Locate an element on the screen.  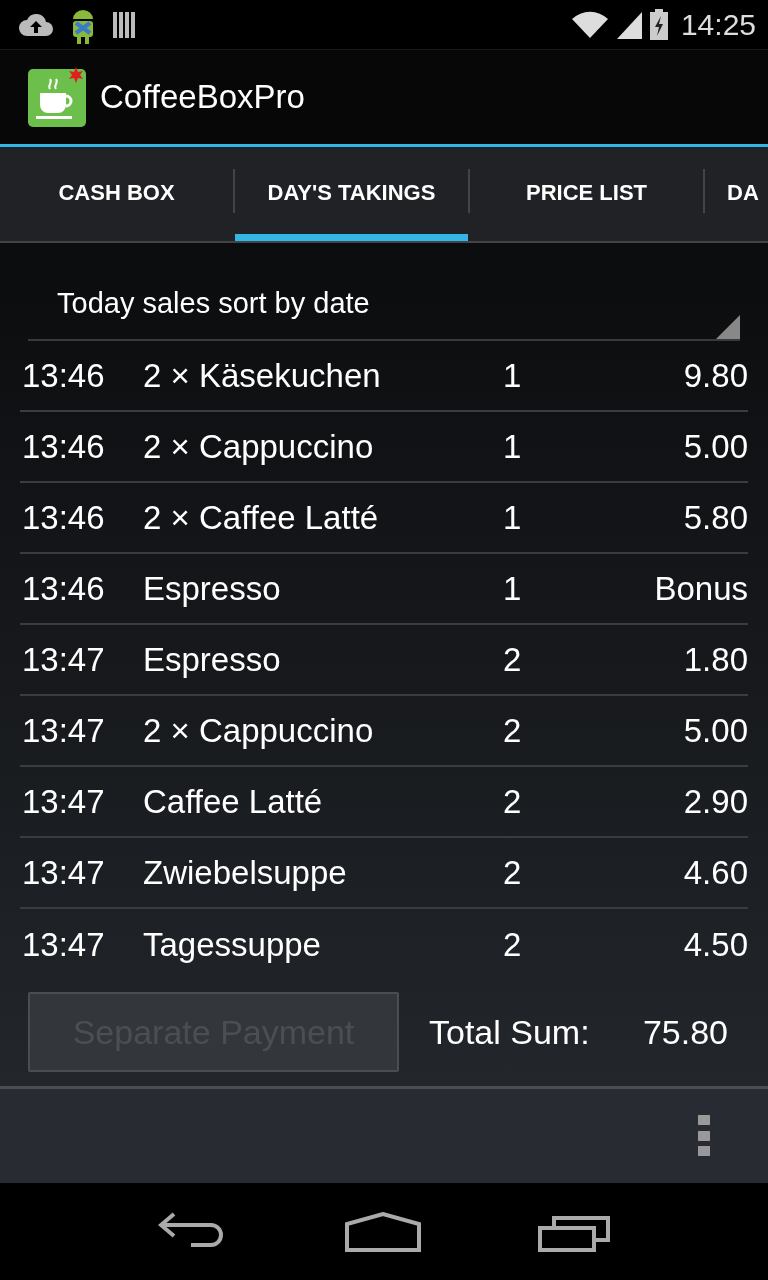
sale-row: 13:47 Zwiebelsuppe 2 4.60 is located at coordinates (384, 873).